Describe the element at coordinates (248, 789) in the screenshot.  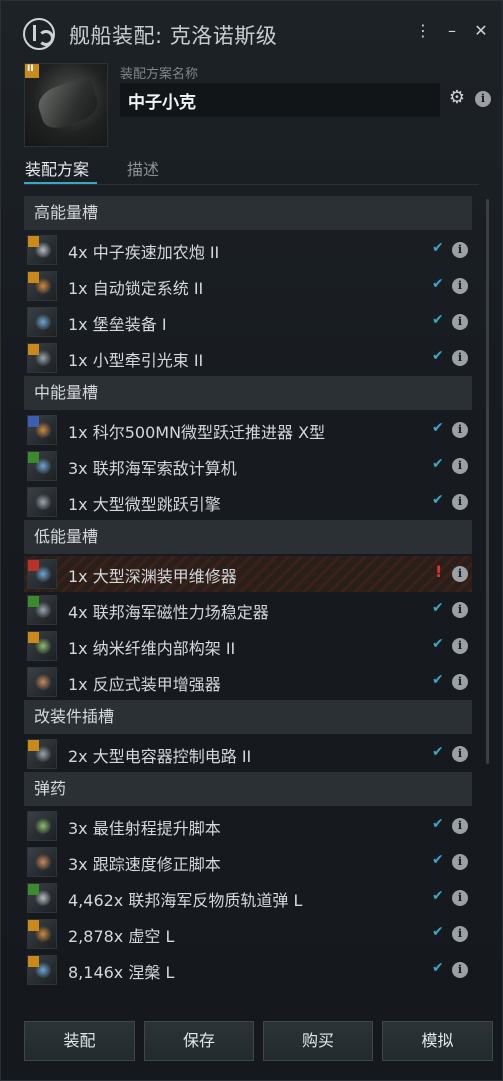
I see `section-header: 弹药` at that location.